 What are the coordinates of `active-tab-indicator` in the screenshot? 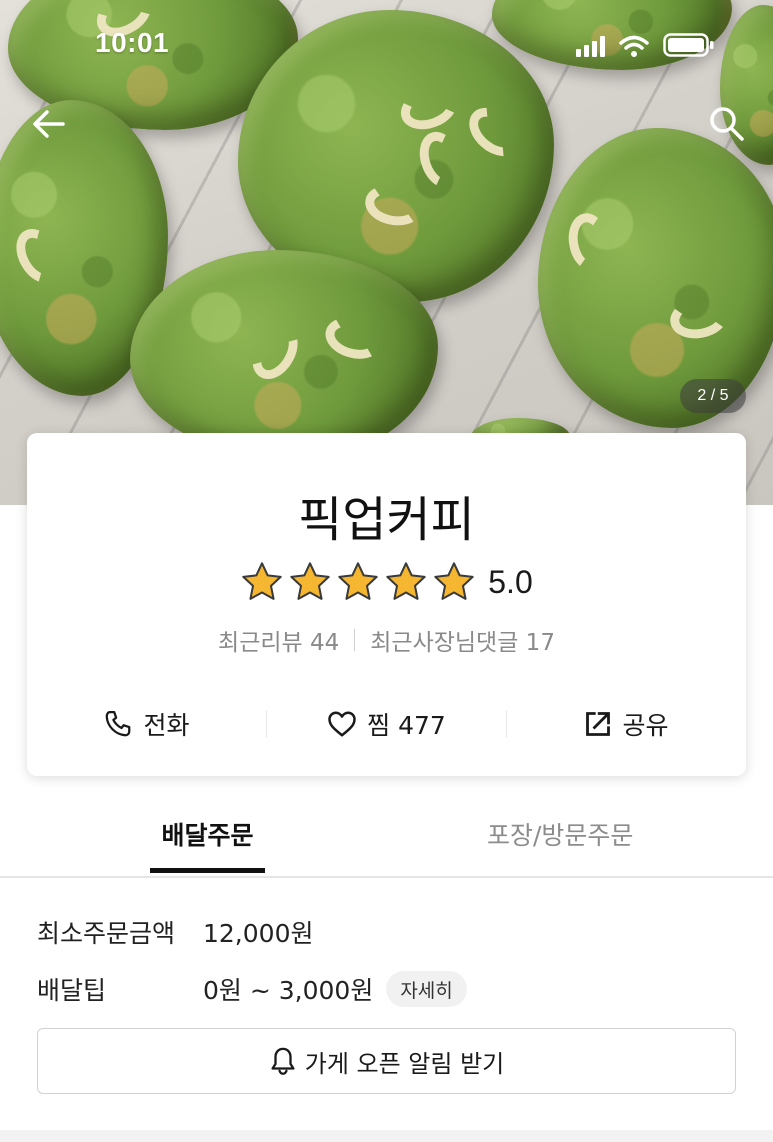 It's located at (207, 870).